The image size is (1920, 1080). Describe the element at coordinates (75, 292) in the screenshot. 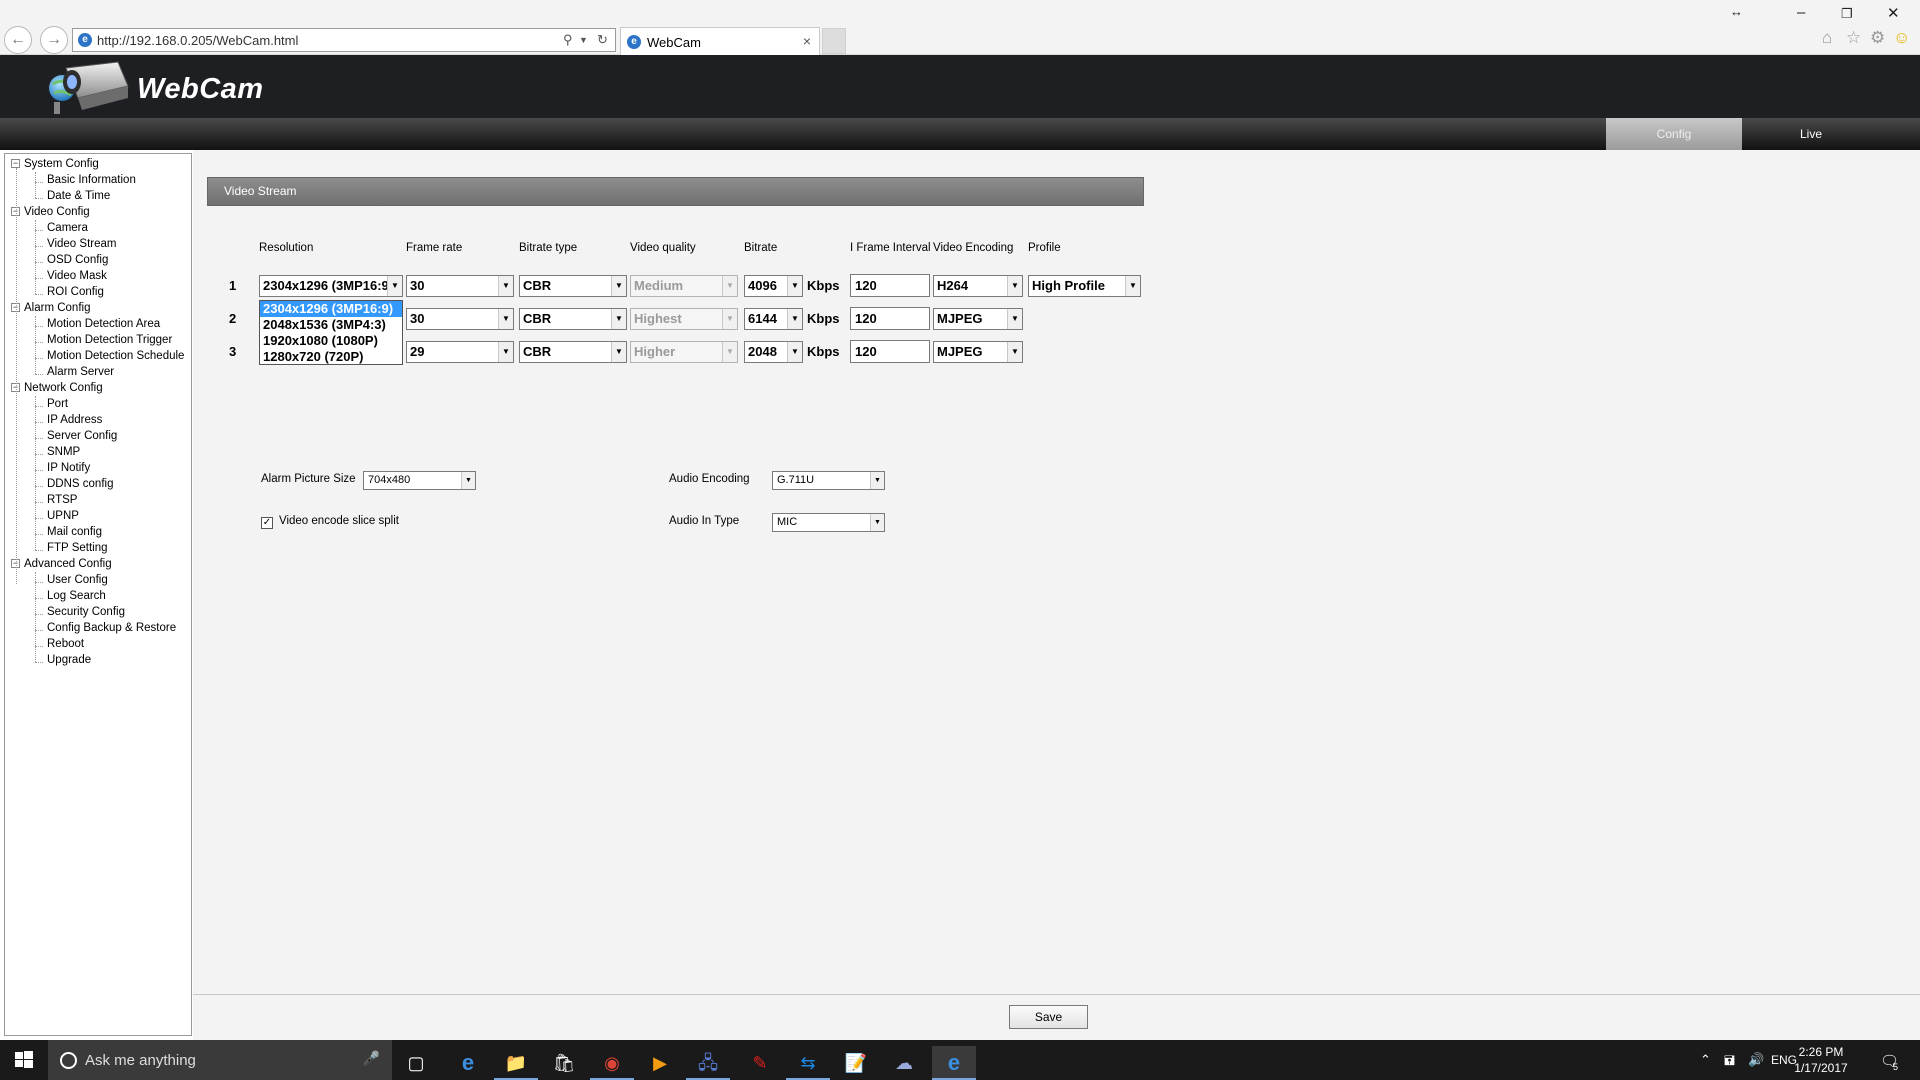

I see `tree-item: ROI Config` at that location.